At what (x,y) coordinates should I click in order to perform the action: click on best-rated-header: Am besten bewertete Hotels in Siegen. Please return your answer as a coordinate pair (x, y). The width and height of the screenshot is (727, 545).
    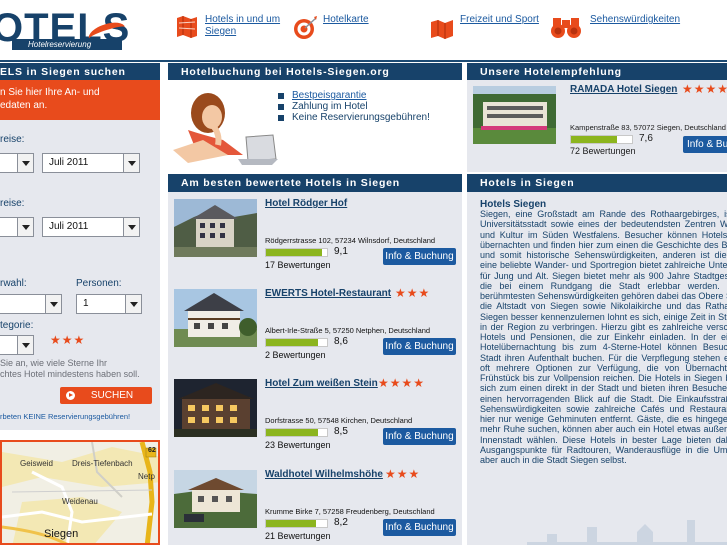
    Looking at the image, I should click on (315, 183).